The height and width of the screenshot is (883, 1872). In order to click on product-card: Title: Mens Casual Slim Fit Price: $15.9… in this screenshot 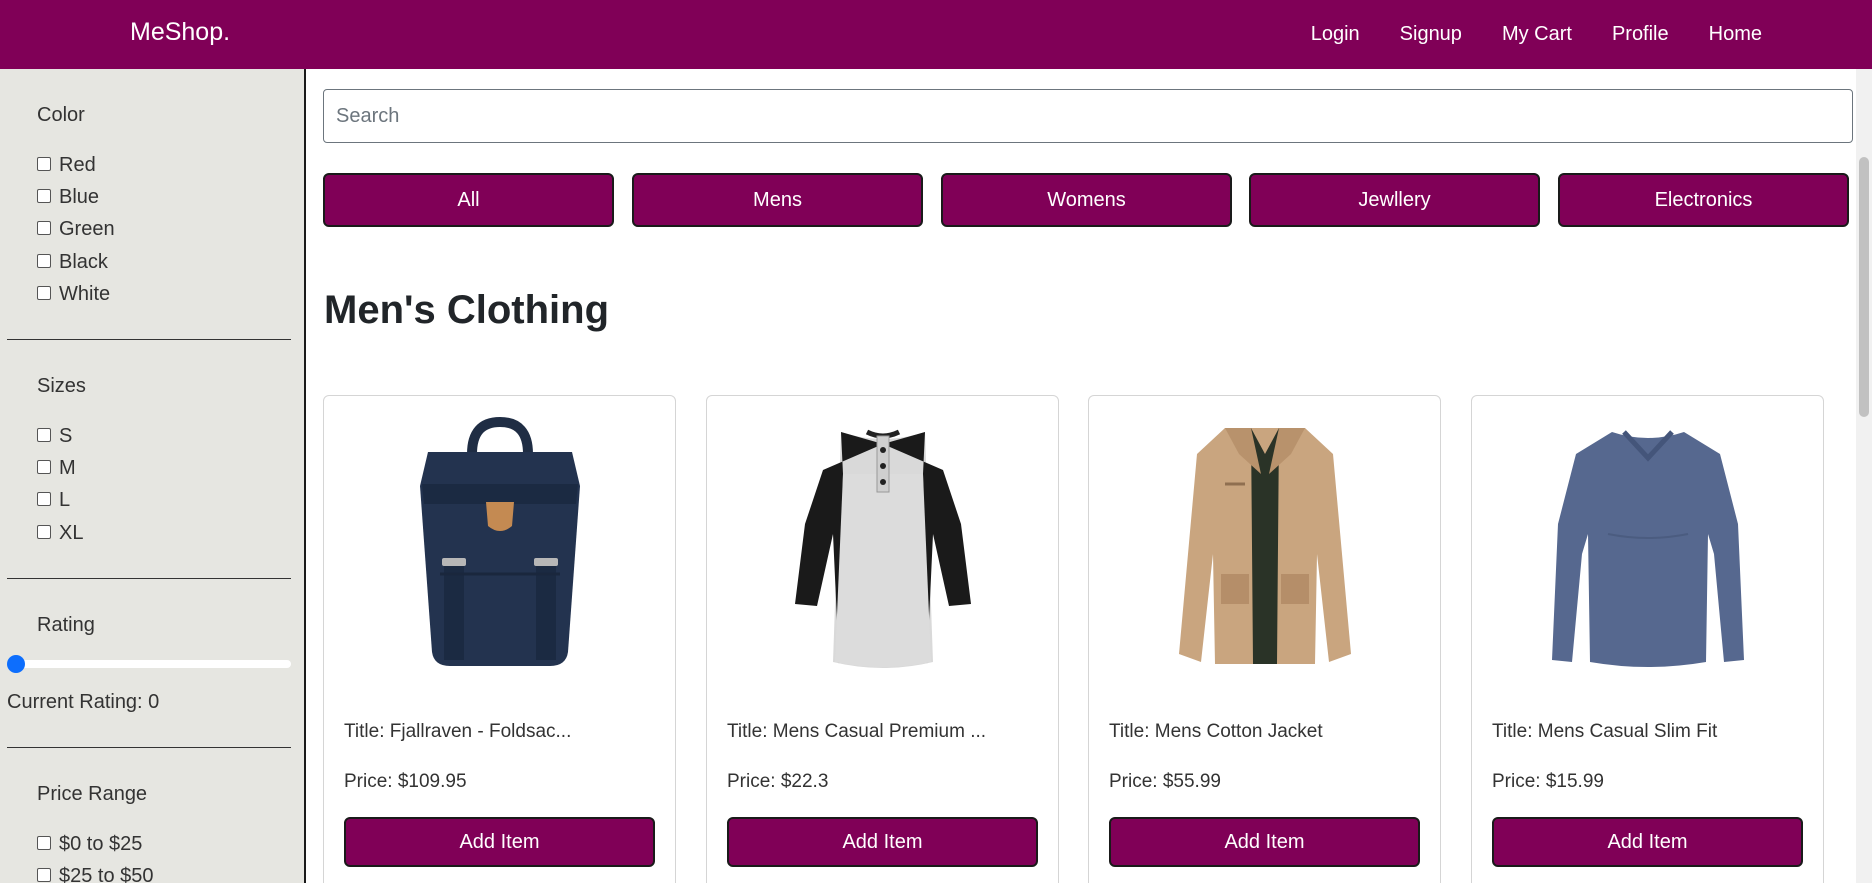, I will do `click(1647, 639)`.